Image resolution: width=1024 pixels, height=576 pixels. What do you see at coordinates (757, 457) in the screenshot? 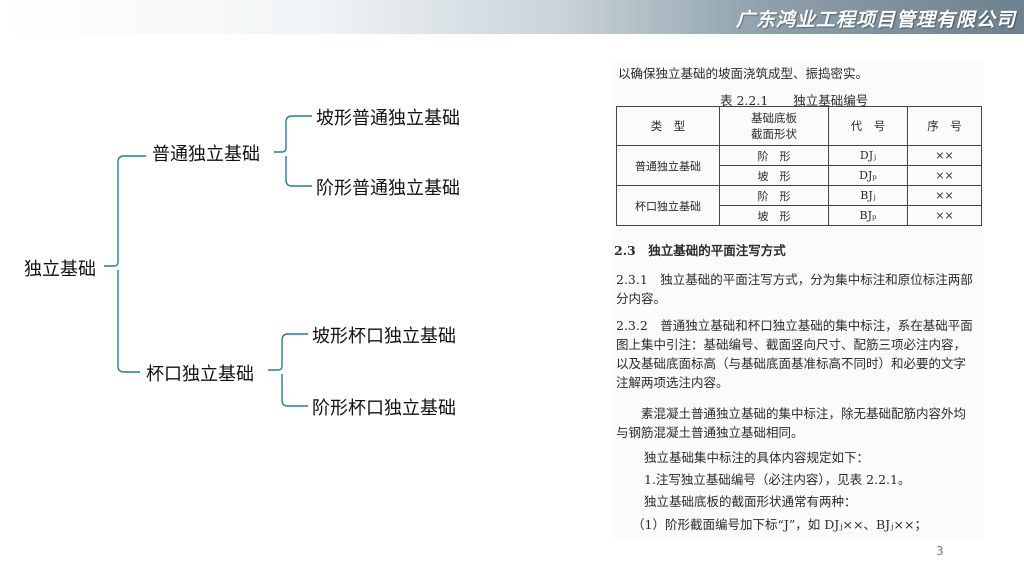
I see `paragraph-content-rules: 独立基础集中标注的具体内容规定如下：` at bounding box center [757, 457].